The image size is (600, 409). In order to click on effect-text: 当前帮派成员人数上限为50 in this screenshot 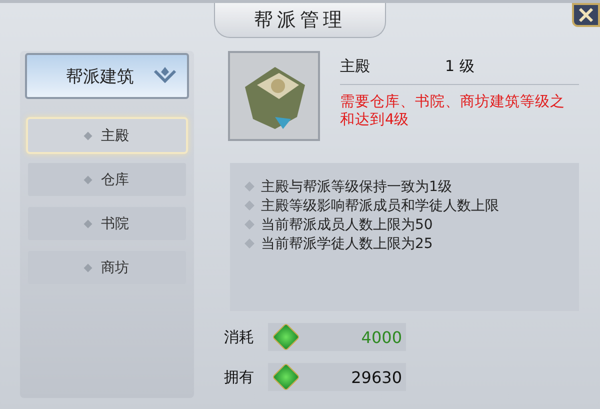, I will do `click(347, 225)`.